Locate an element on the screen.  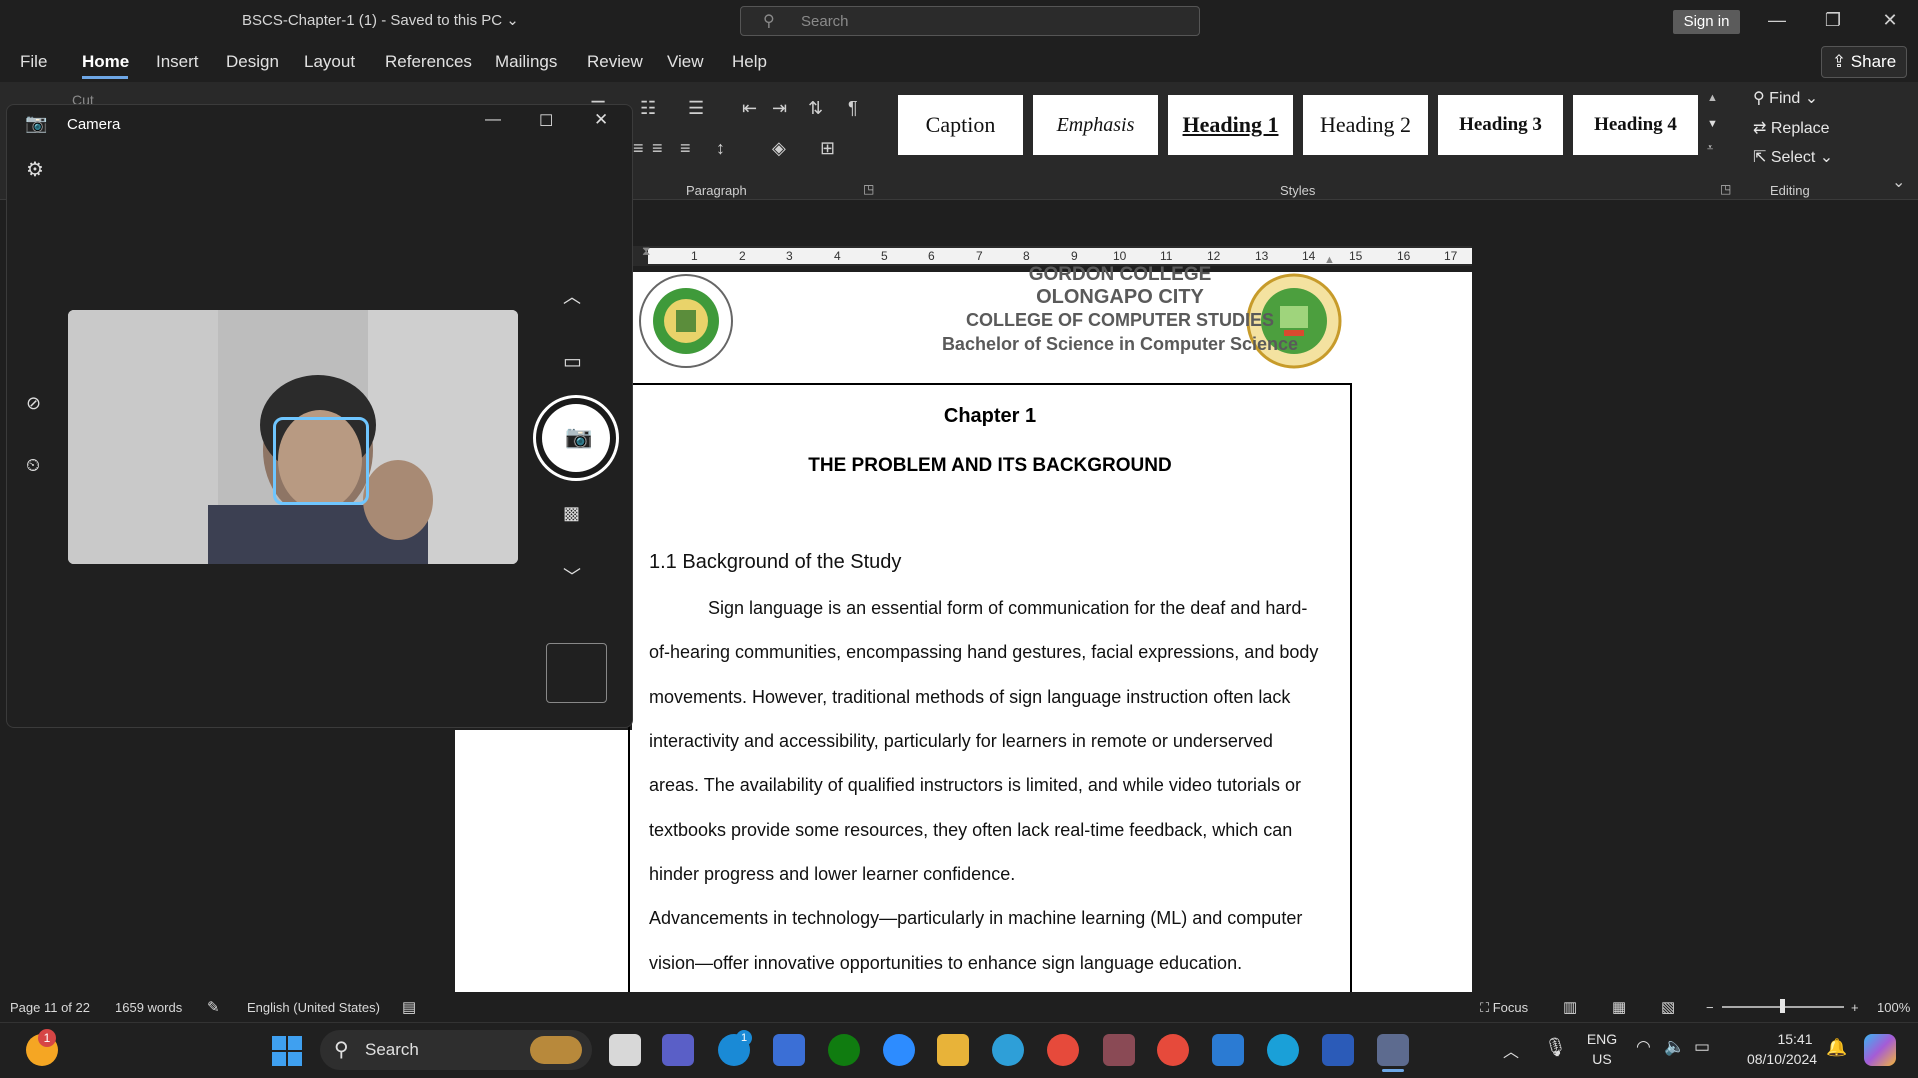
style-heading-3: Heading 3 is located at coordinates (1500, 125).